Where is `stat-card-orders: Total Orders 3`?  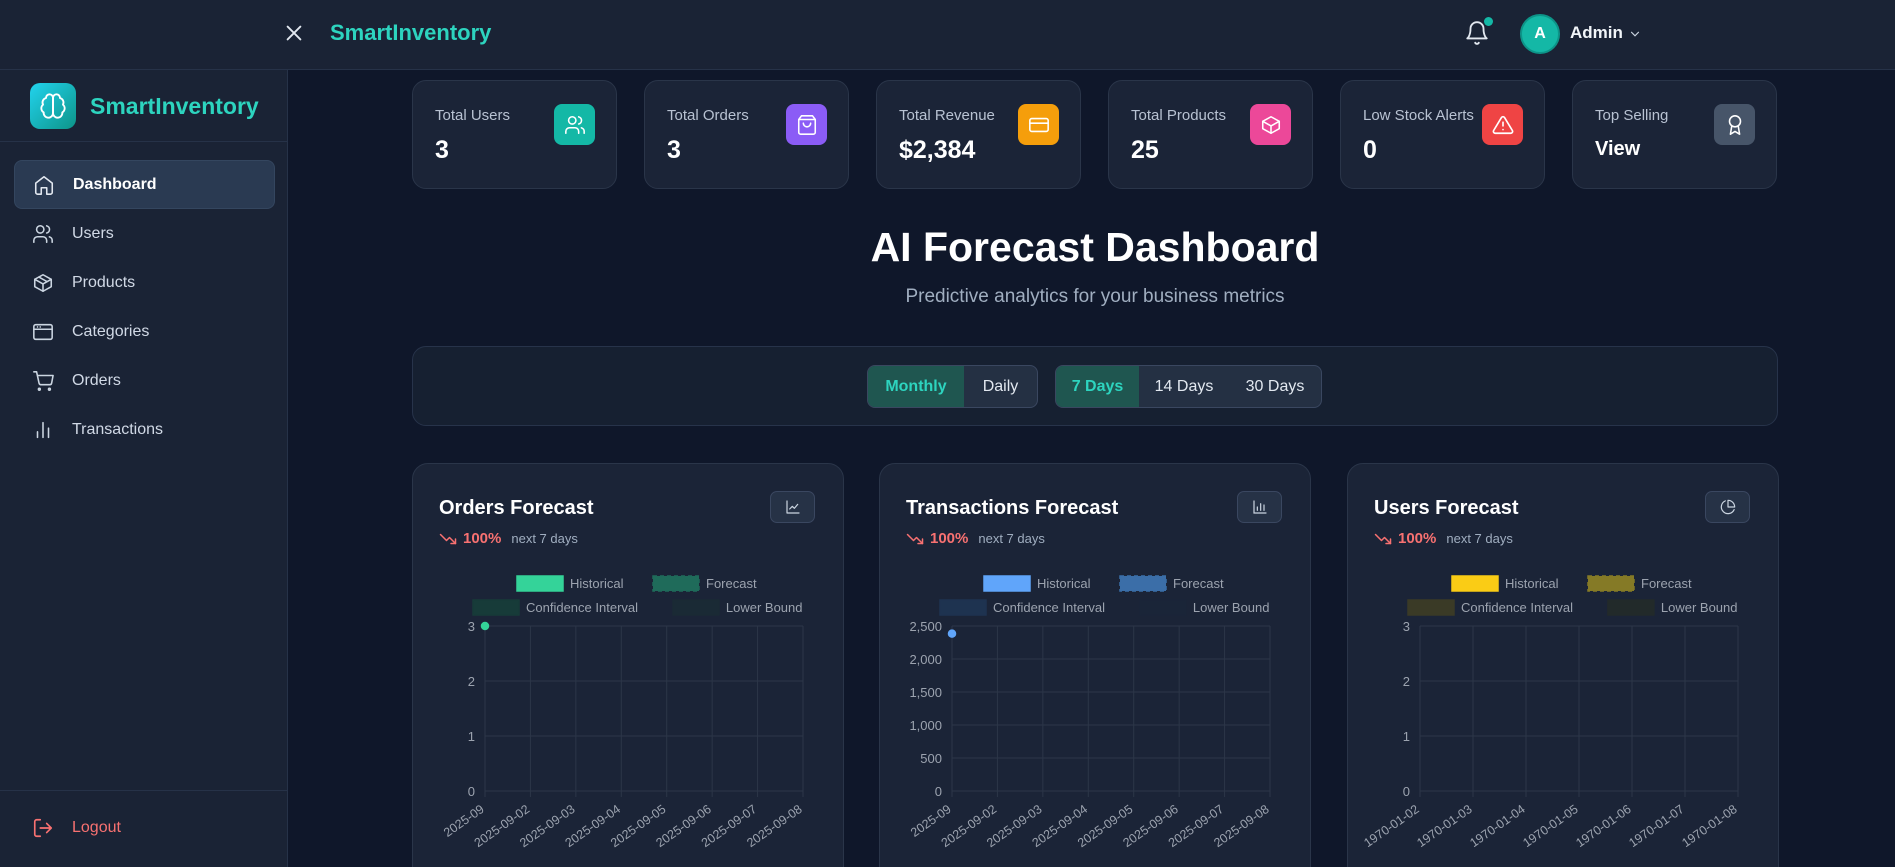 stat-card-orders: Total Orders 3 is located at coordinates (746, 134).